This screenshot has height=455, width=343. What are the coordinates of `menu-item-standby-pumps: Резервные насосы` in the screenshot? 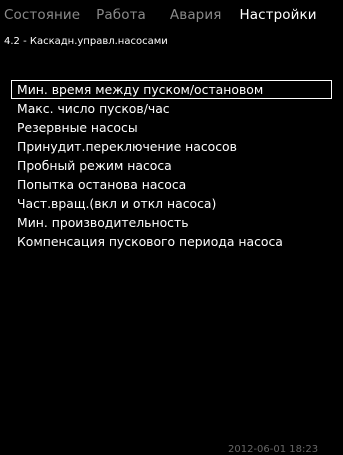 It's located at (171, 127).